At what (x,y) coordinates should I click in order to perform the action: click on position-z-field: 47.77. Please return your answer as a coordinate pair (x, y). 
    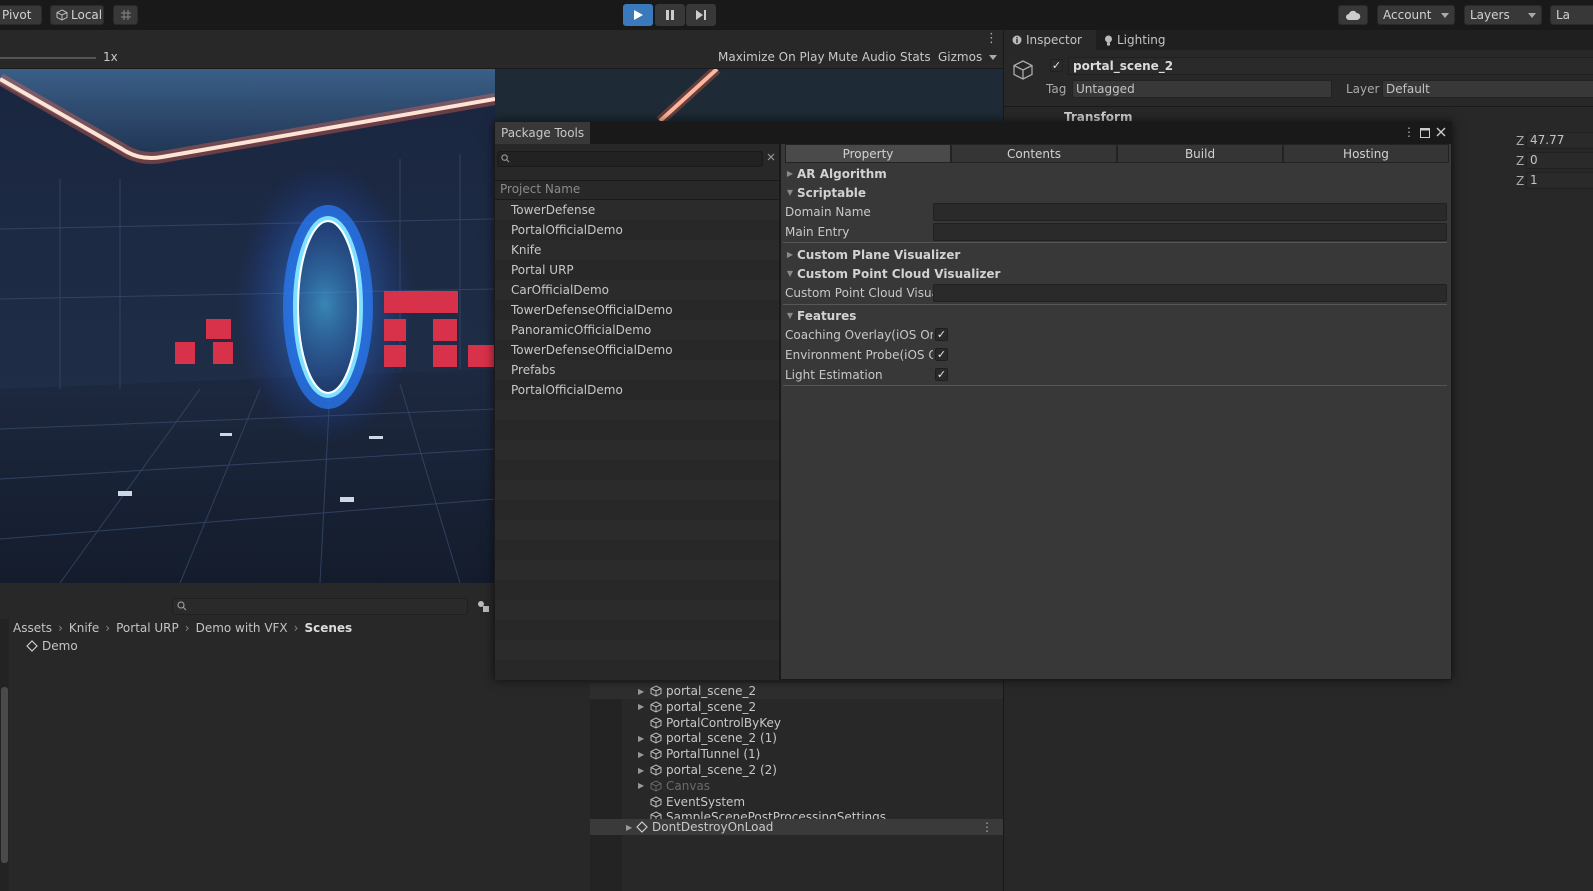
    Looking at the image, I should click on (1559, 140).